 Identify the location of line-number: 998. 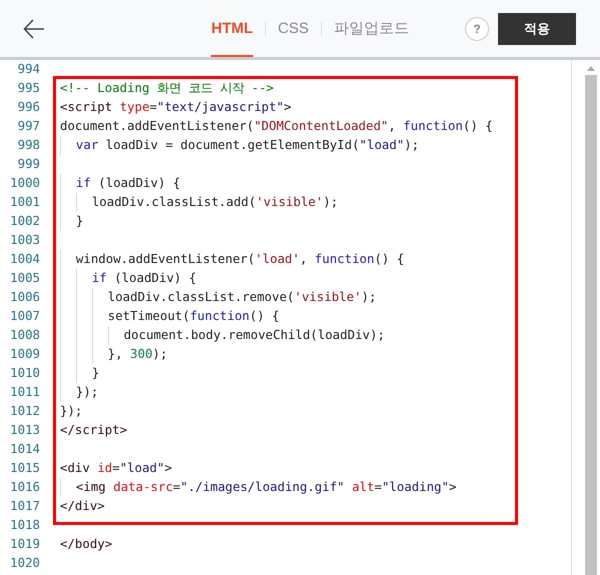
(28, 145).